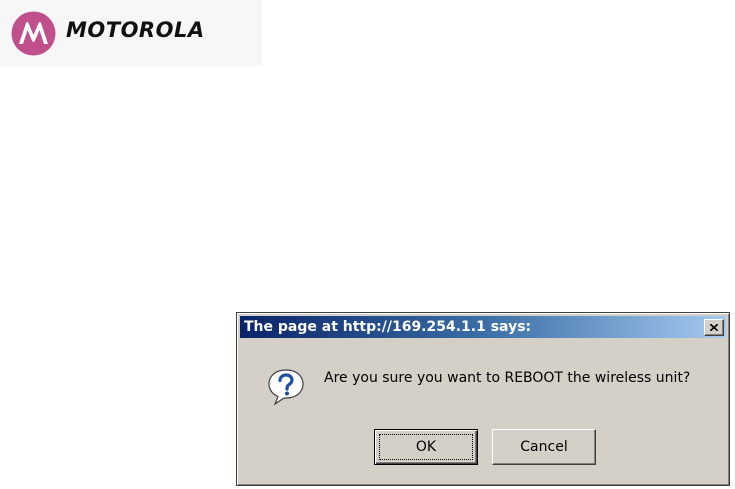 This screenshot has width=735, height=489. What do you see at coordinates (135, 30) in the screenshot?
I see `logo-wordmark: MOTOROLA` at bounding box center [135, 30].